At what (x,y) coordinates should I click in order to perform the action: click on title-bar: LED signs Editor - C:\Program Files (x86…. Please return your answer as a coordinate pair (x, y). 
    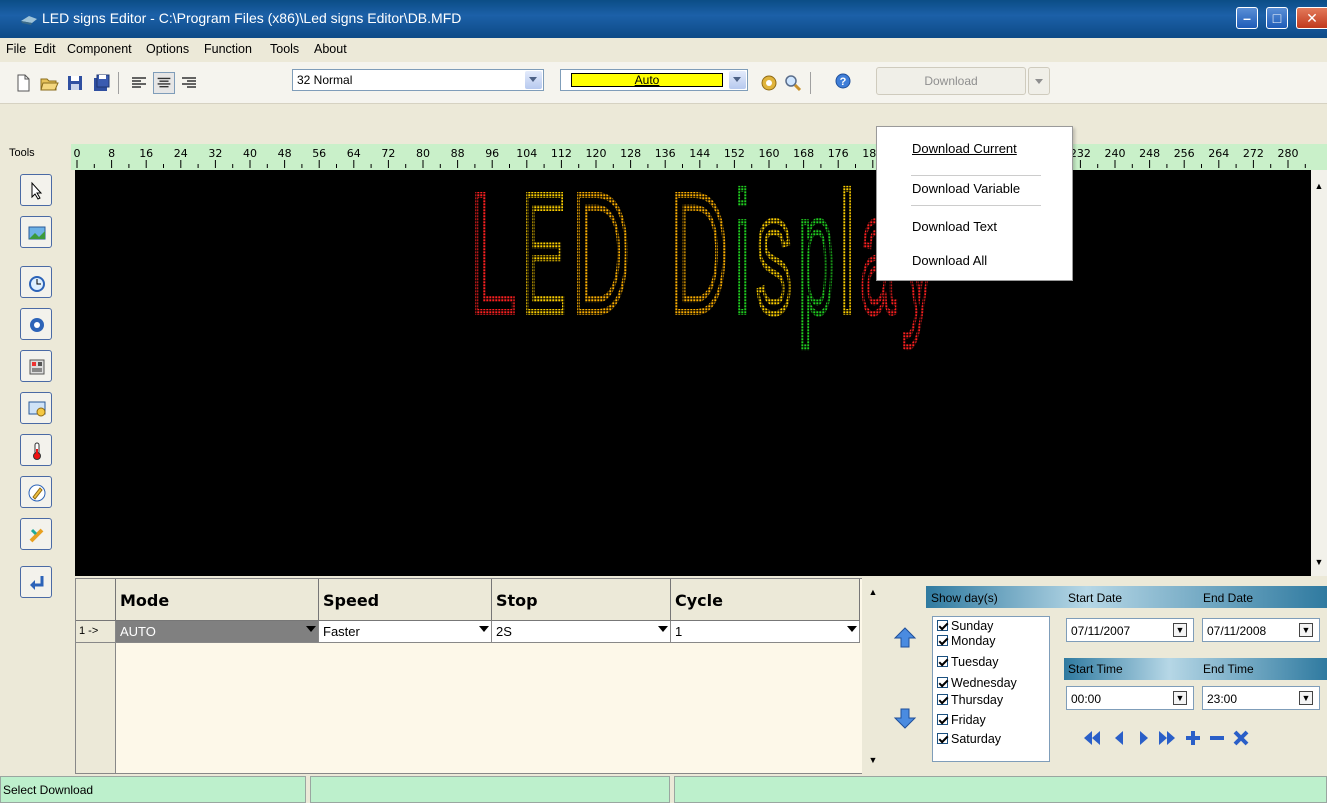
    Looking at the image, I should click on (663, 19).